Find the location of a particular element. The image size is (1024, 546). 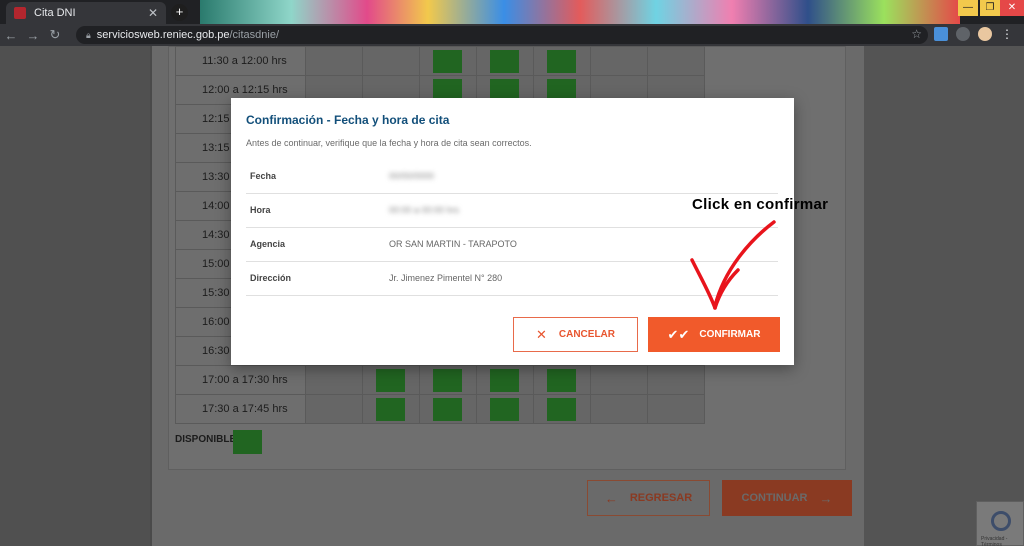

double-check-icon: ✔✔ is located at coordinates (678, 334).